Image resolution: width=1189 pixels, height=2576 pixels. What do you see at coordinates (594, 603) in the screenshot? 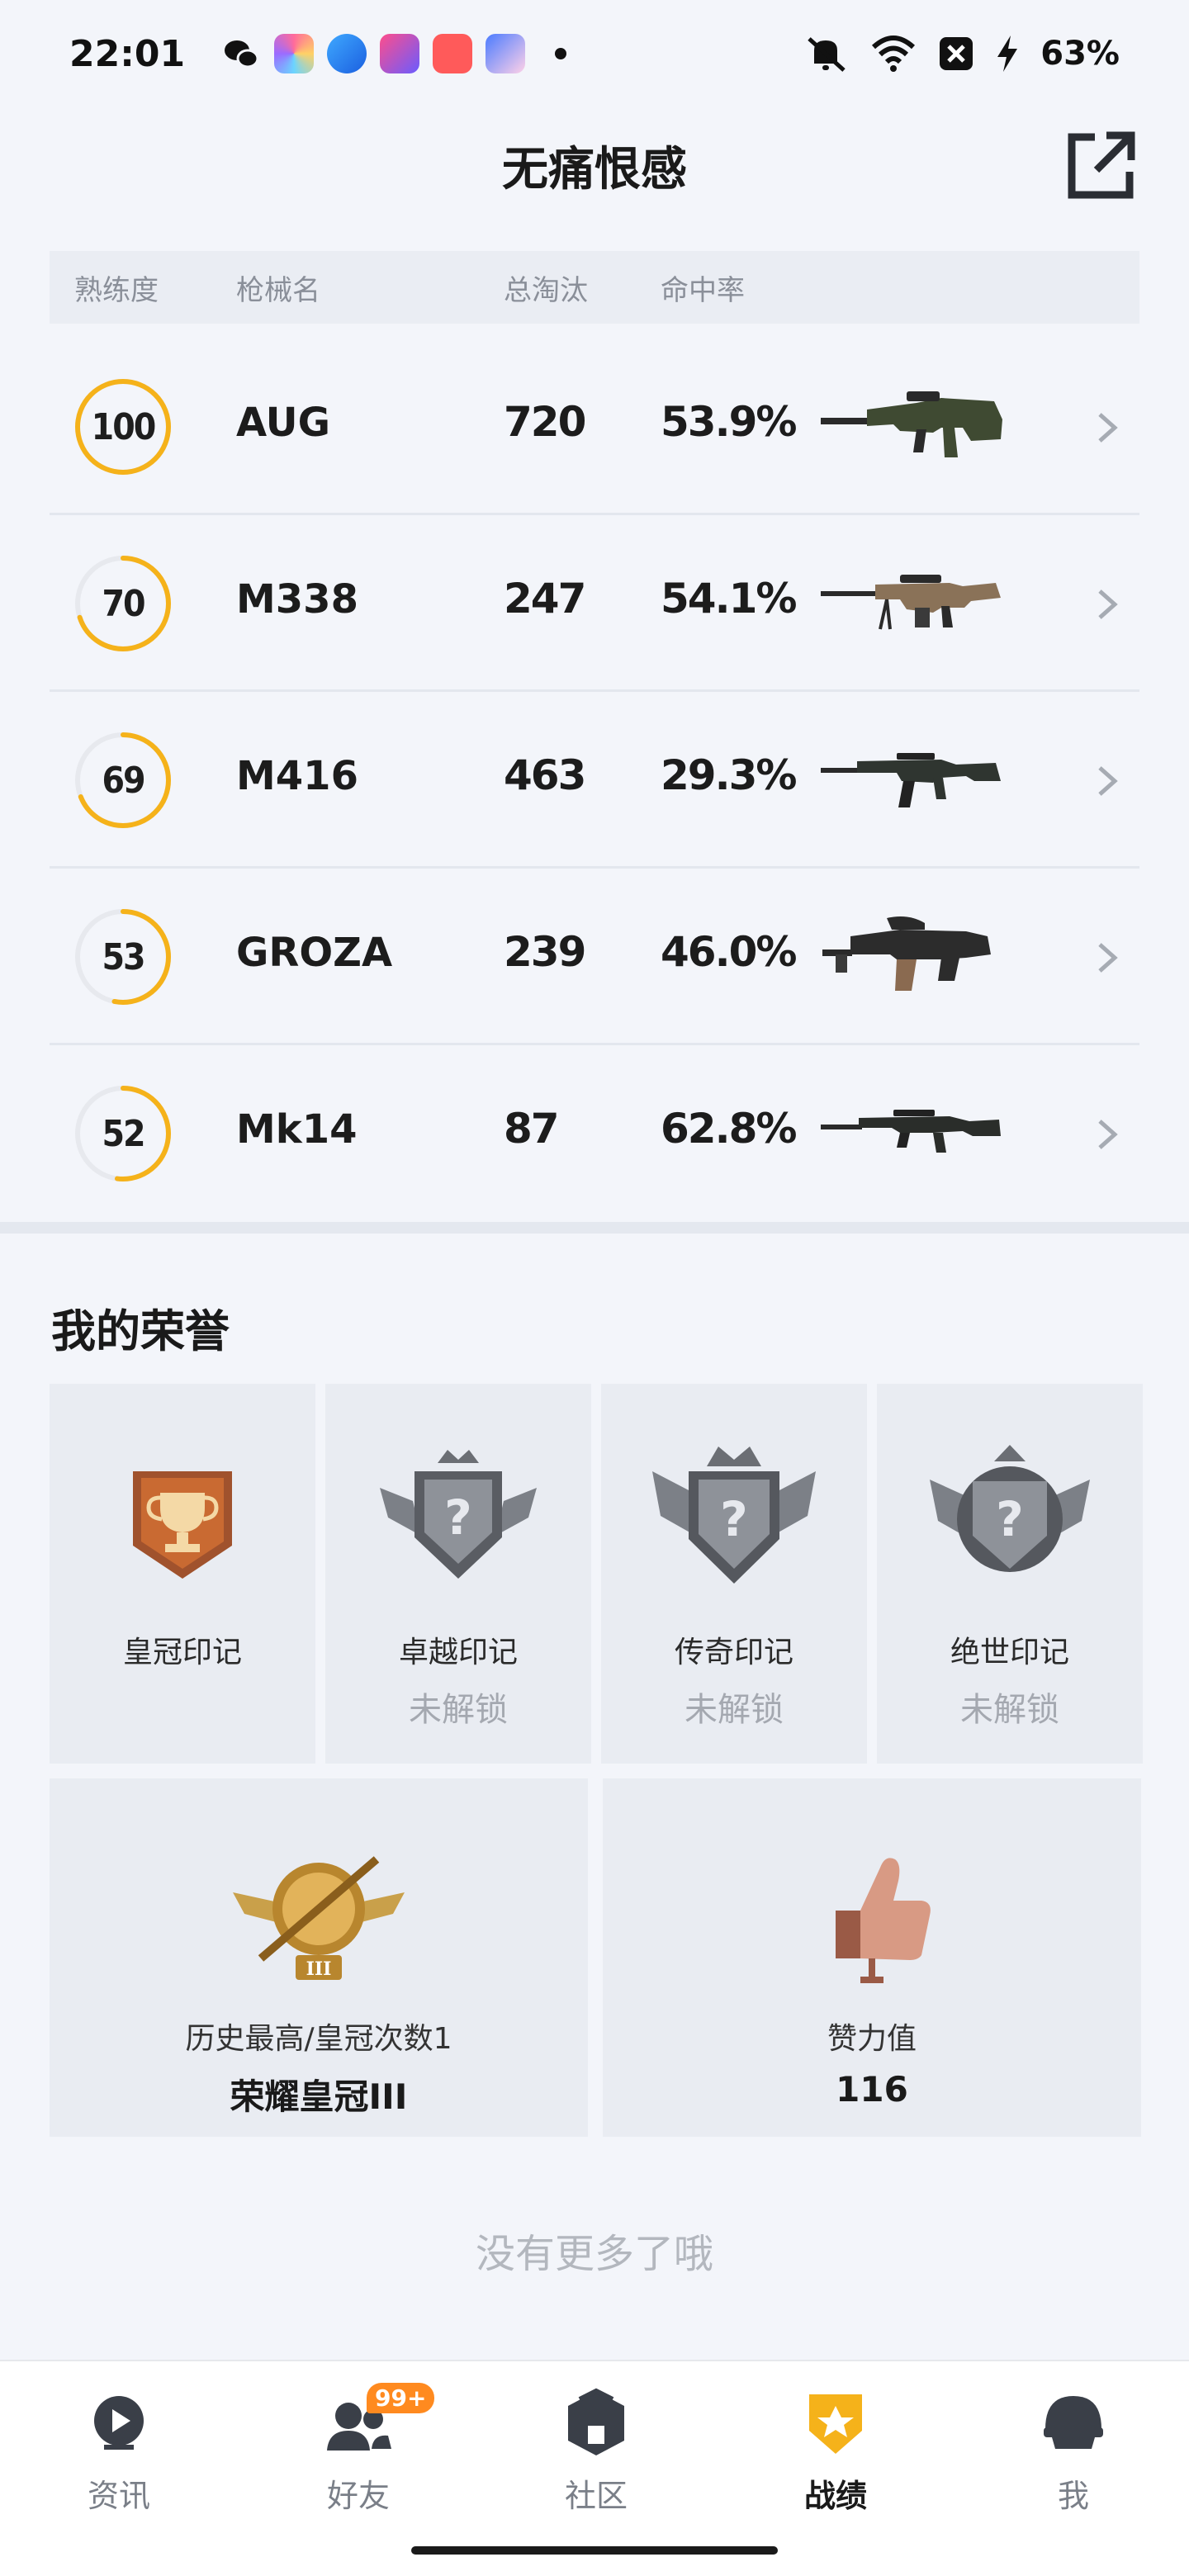
I see `weapon-row: 70 M338 247 54.1%` at bounding box center [594, 603].